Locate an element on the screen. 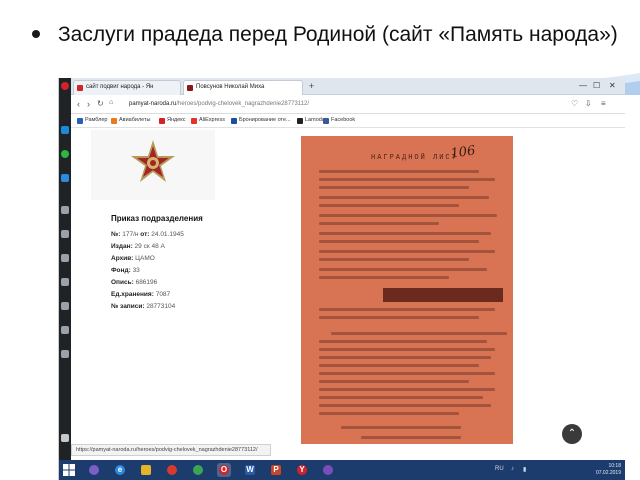 The height and width of the screenshot is (480, 640). home-icon: ⌂ is located at coordinates (111, 102).